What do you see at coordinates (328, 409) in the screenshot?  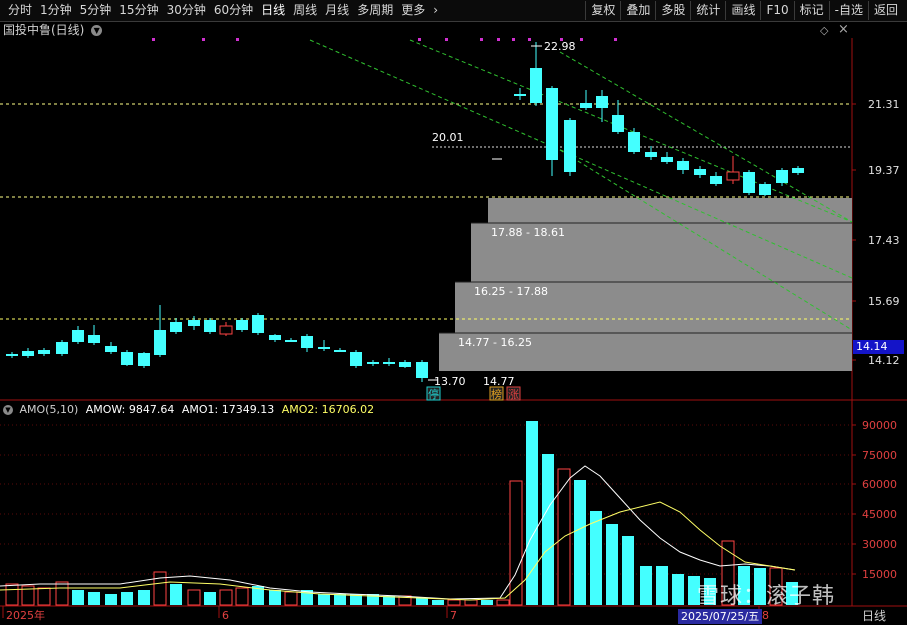 I see `amo2-value: AMO2: 16706.02` at bounding box center [328, 409].